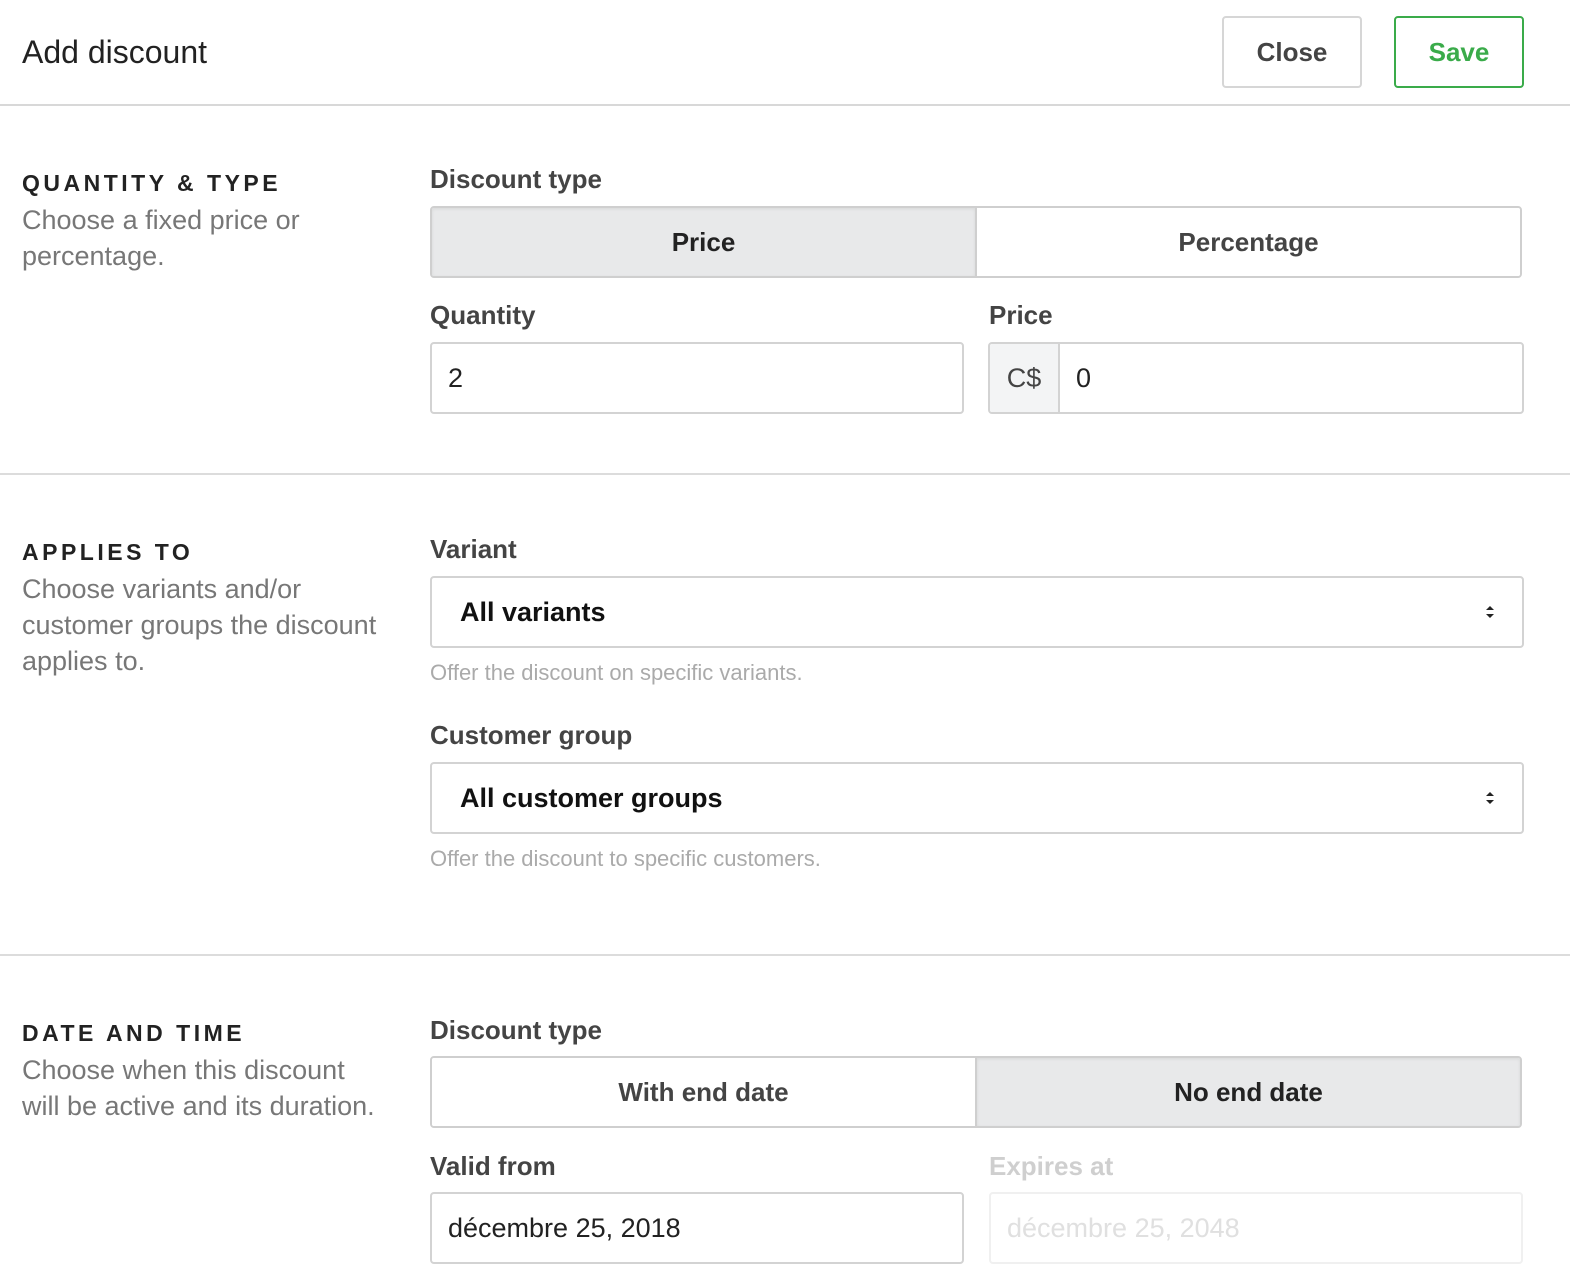  What do you see at coordinates (493, 1166) in the screenshot?
I see `valid-from-label: Valid from` at bounding box center [493, 1166].